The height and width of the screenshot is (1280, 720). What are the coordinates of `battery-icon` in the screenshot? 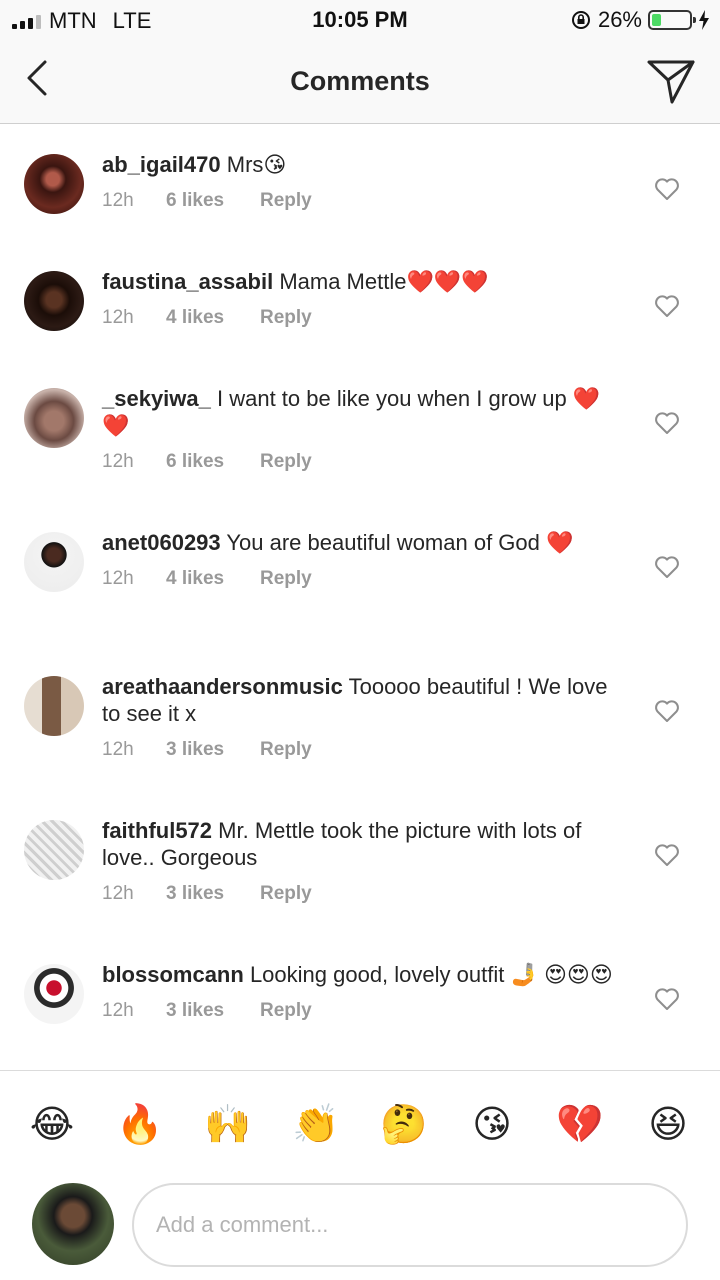 It's located at (672, 20).